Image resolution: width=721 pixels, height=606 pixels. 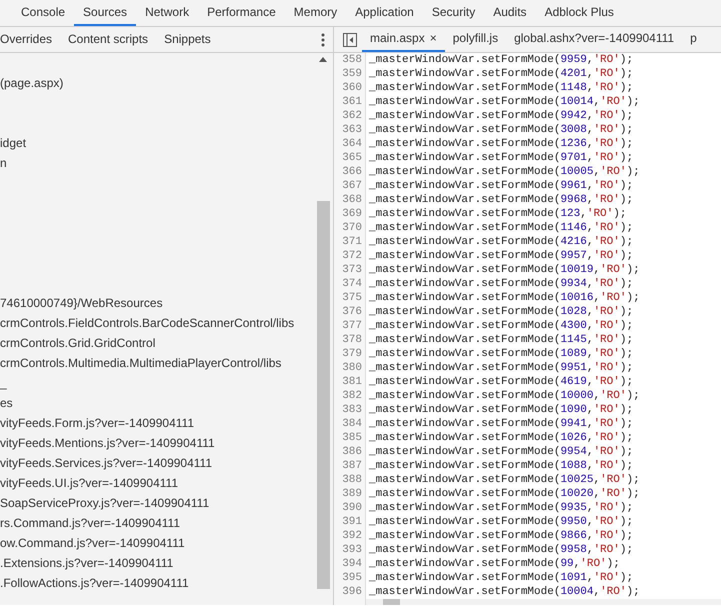 What do you see at coordinates (105, 503) in the screenshot?
I see `tree-item: SoapServiceProxy.js?ver=-1409904111` at bounding box center [105, 503].